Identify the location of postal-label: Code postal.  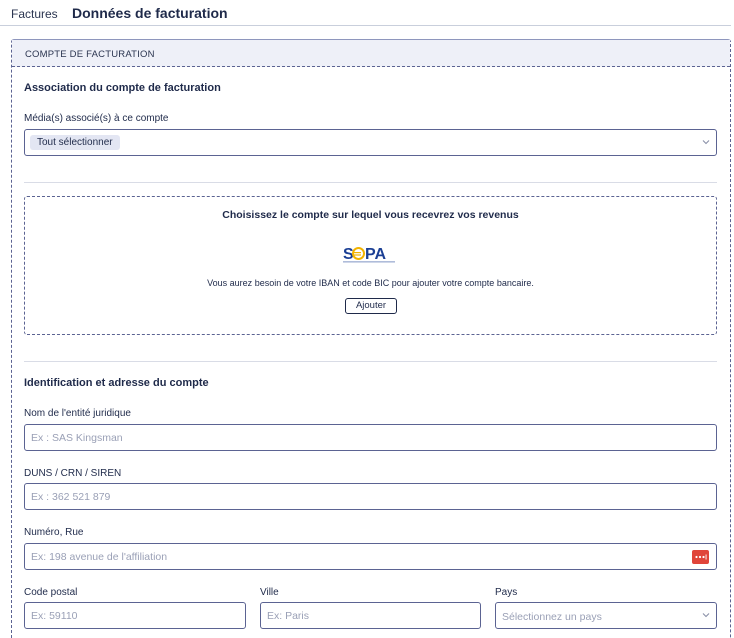
(51, 592).